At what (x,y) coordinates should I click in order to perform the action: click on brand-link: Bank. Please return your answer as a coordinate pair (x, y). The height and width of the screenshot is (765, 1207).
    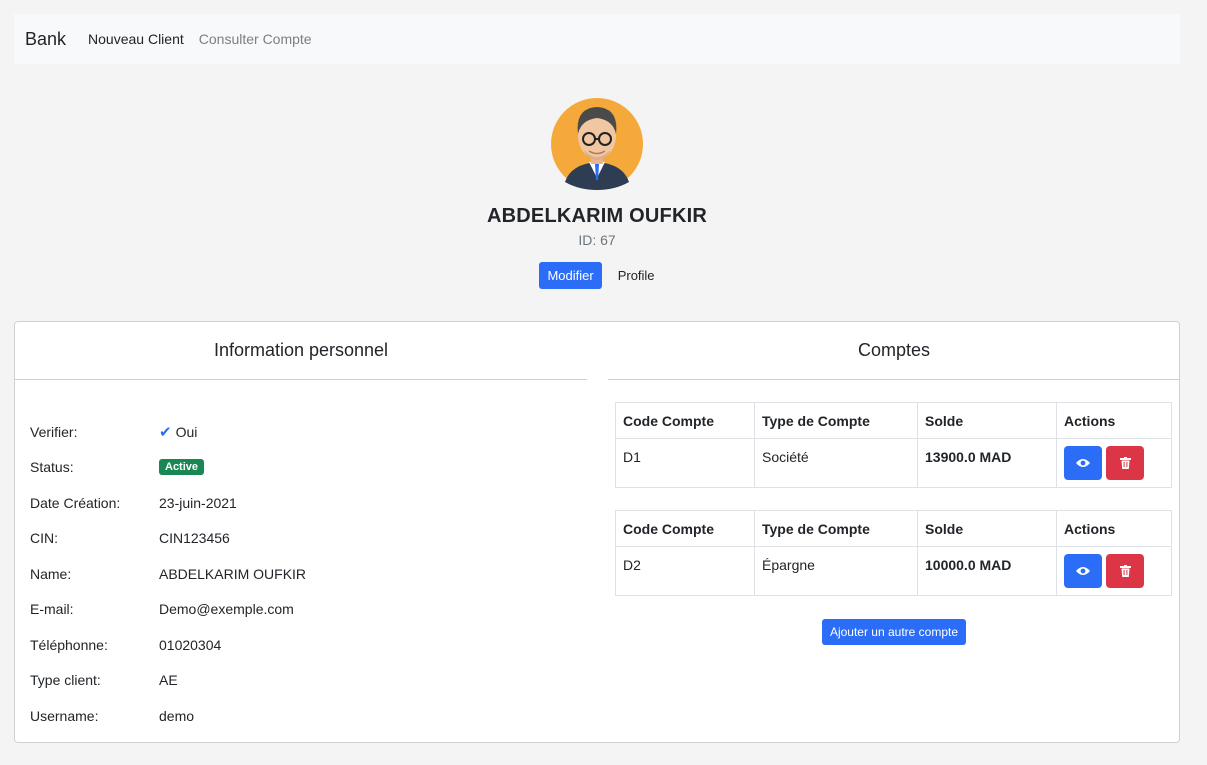
    Looking at the image, I should click on (45, 39).